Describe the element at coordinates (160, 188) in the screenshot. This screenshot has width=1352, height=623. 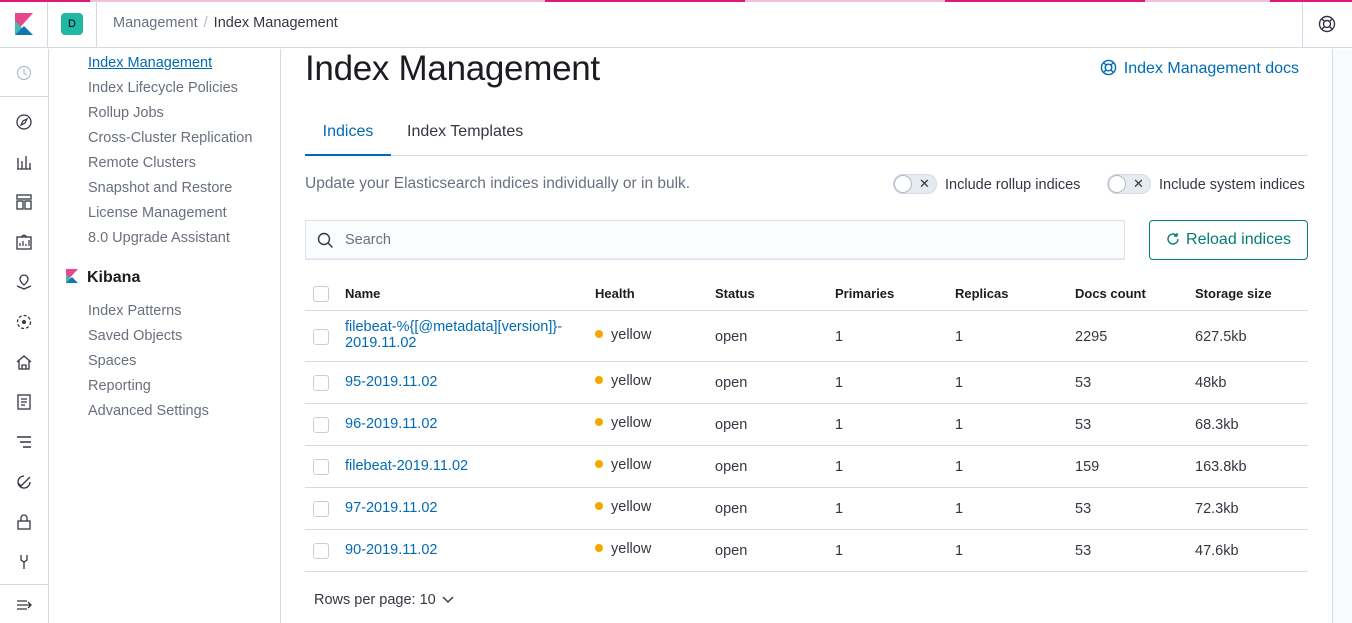
I see `sidenav-snapshot-and-restore: Snapshot and Restore` at that location.